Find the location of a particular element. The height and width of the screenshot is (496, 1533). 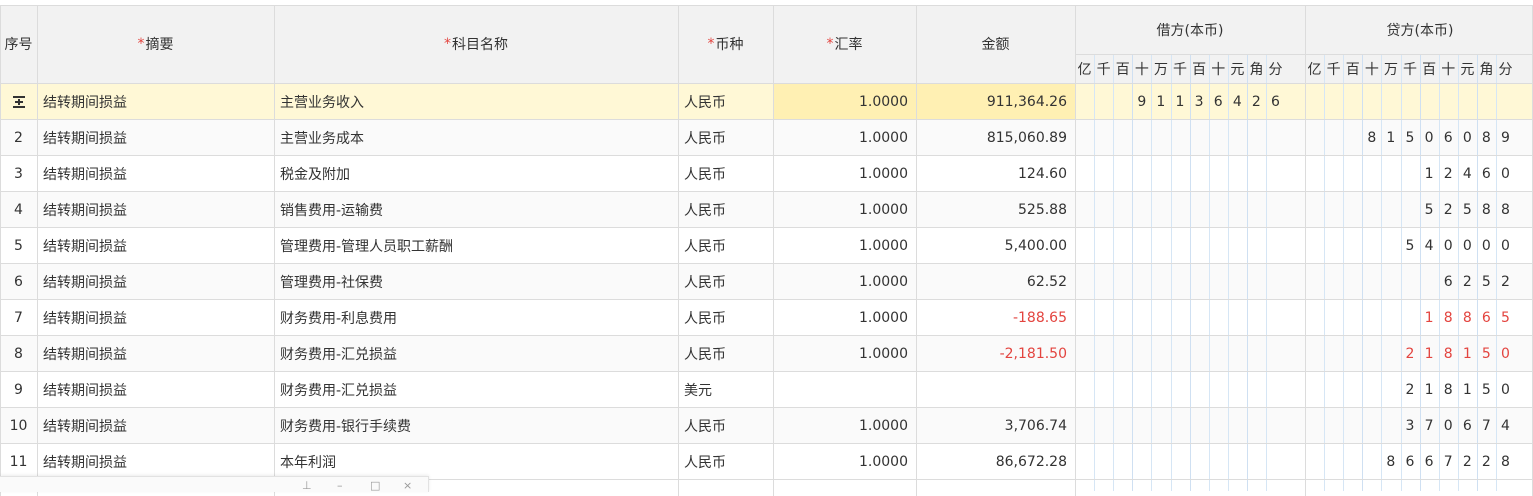

cell-amount: 5,400.00 is located at coordinates (995, 246).